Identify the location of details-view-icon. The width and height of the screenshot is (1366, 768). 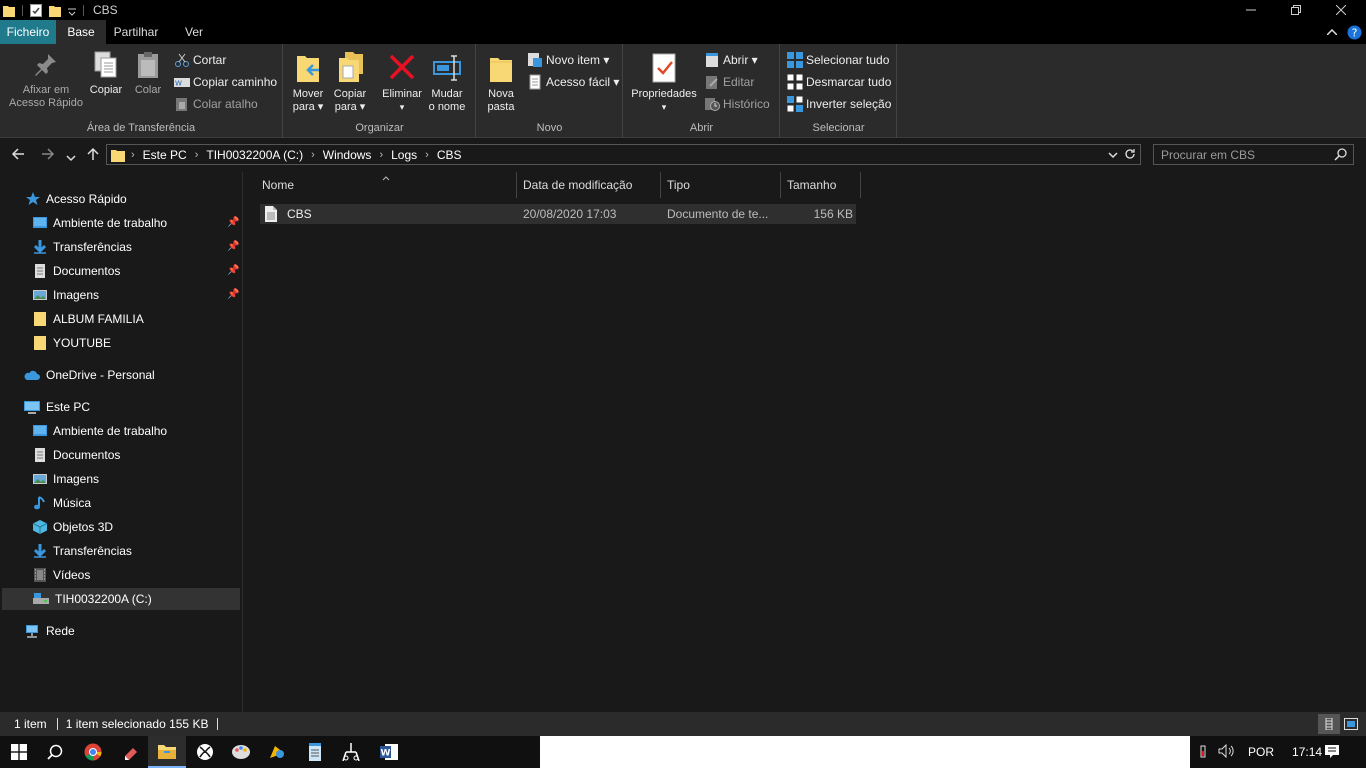
(1329, 724).